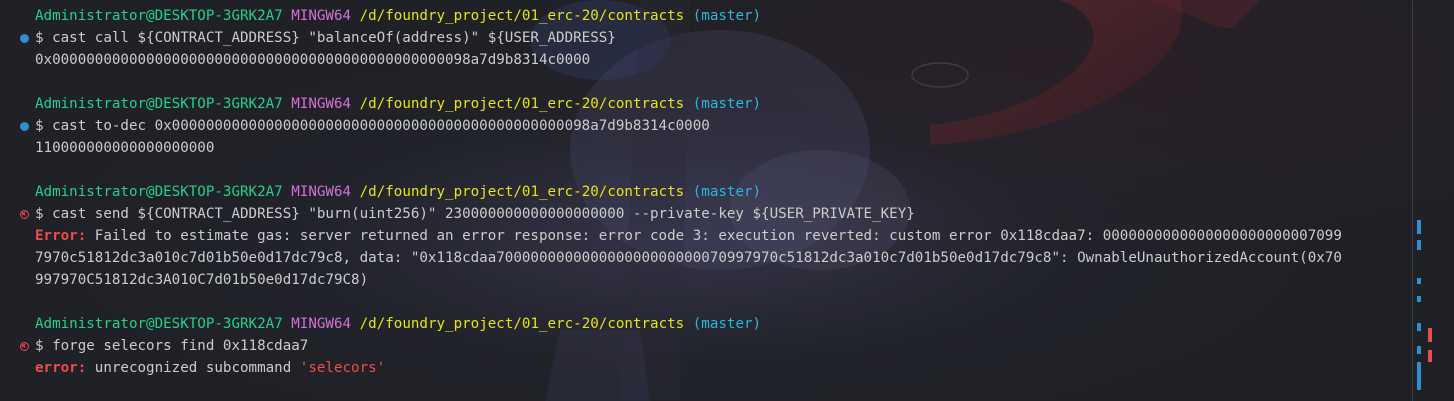  Describe the element at coordinates (705, 148) in the screenshot. I see `command-output: 110000000000000000000` at that location.